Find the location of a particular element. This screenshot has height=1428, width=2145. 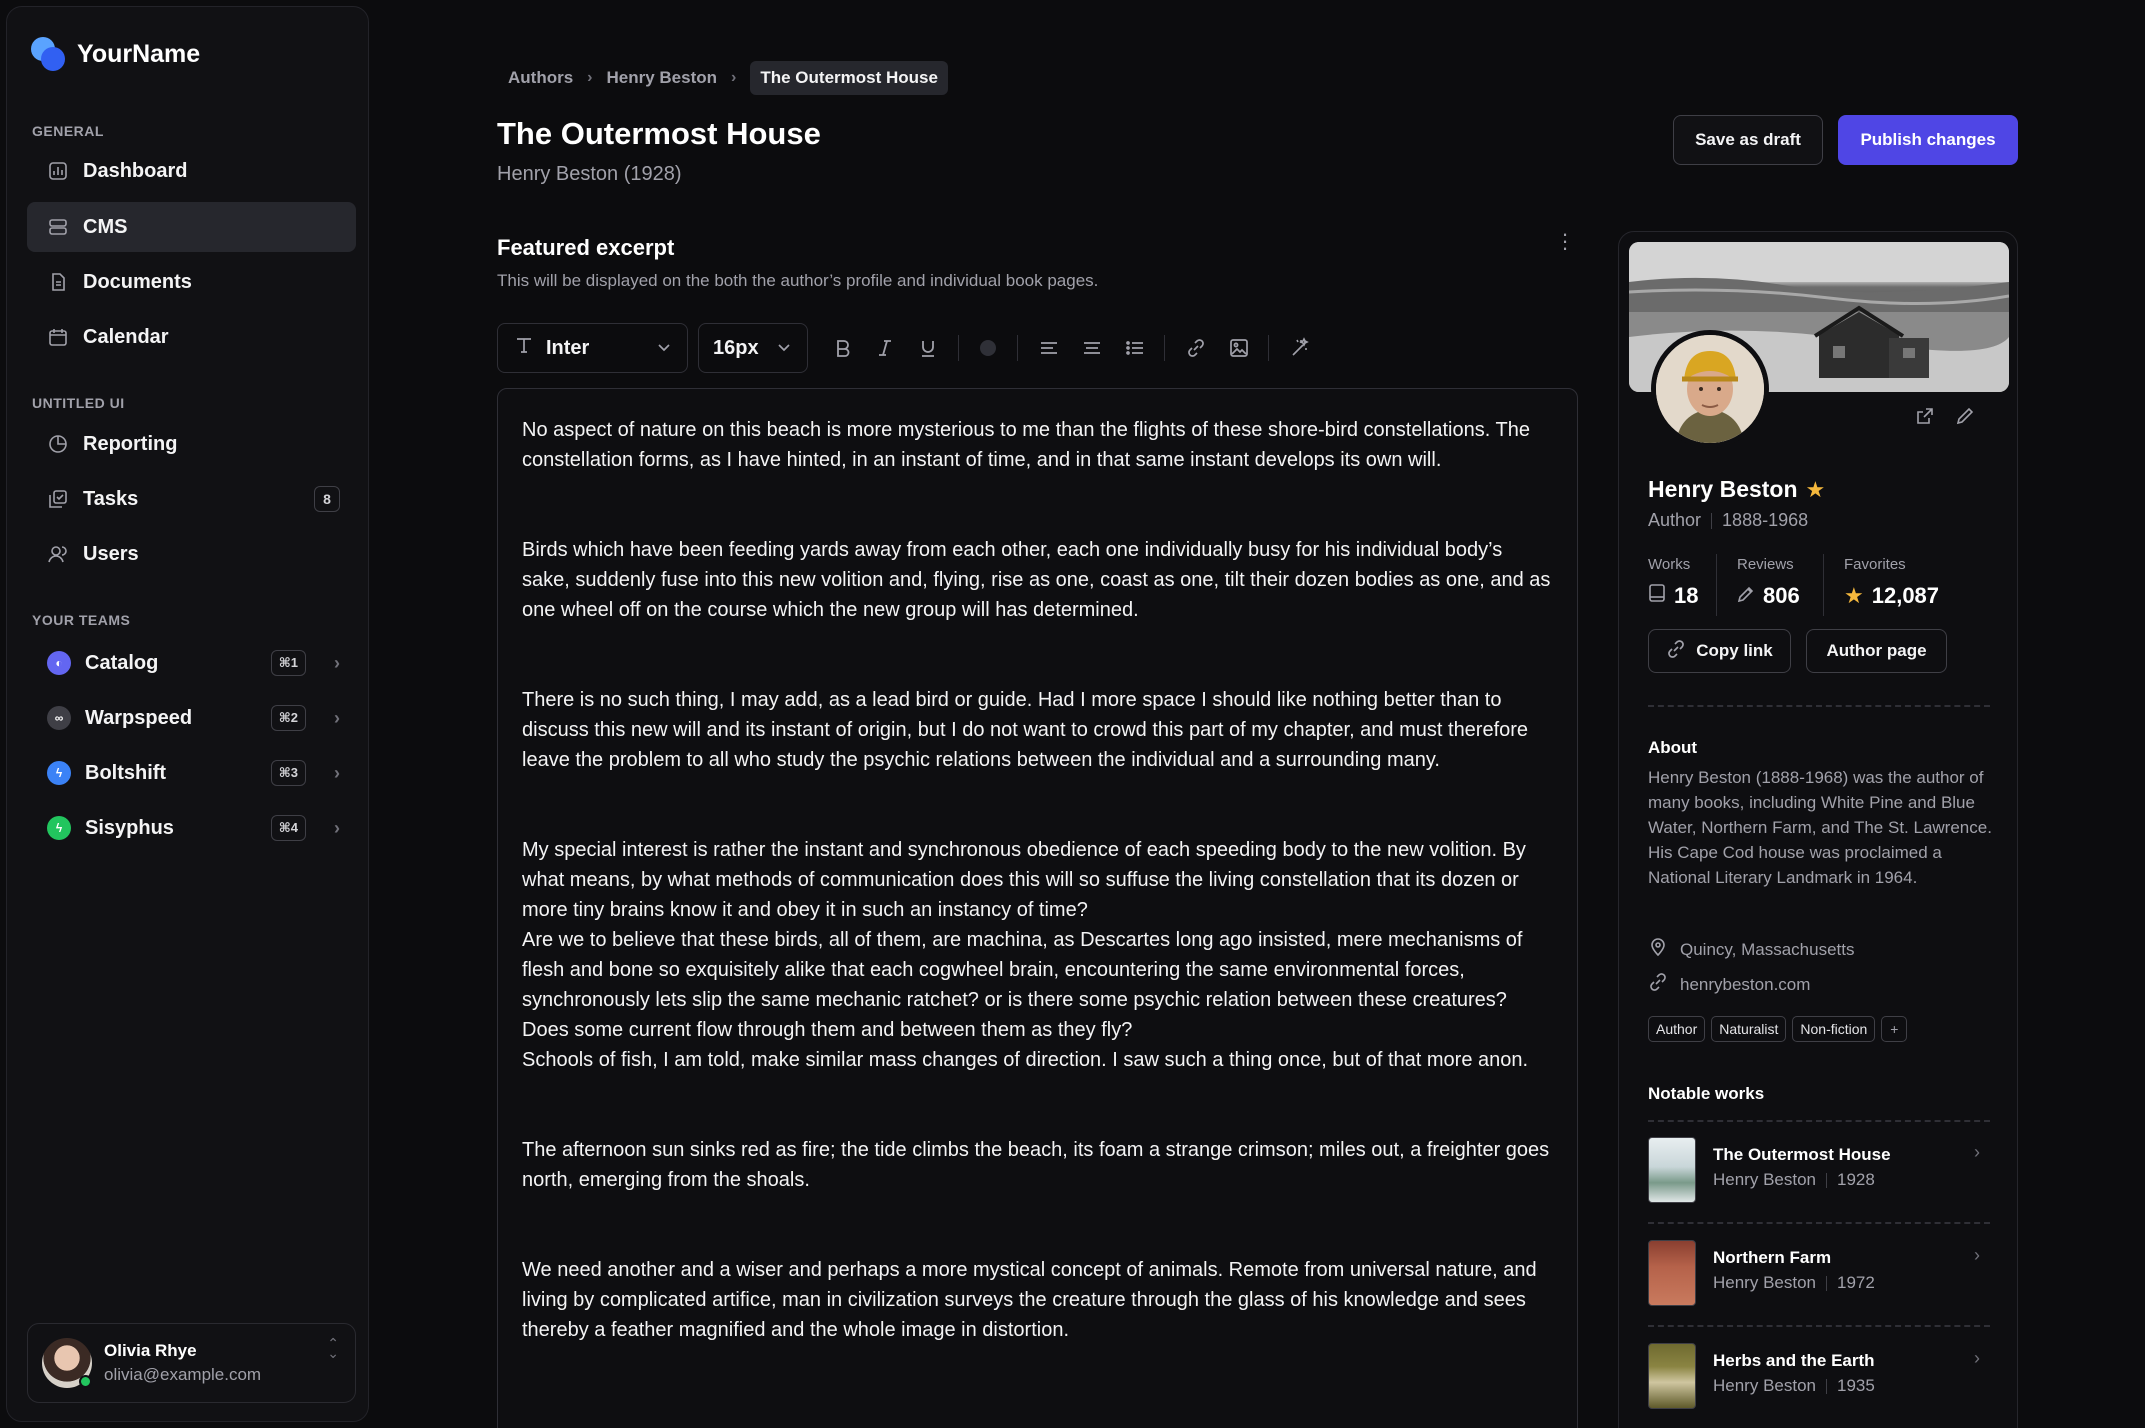

font-family-value: Inter is located at coordinates (568, 347).